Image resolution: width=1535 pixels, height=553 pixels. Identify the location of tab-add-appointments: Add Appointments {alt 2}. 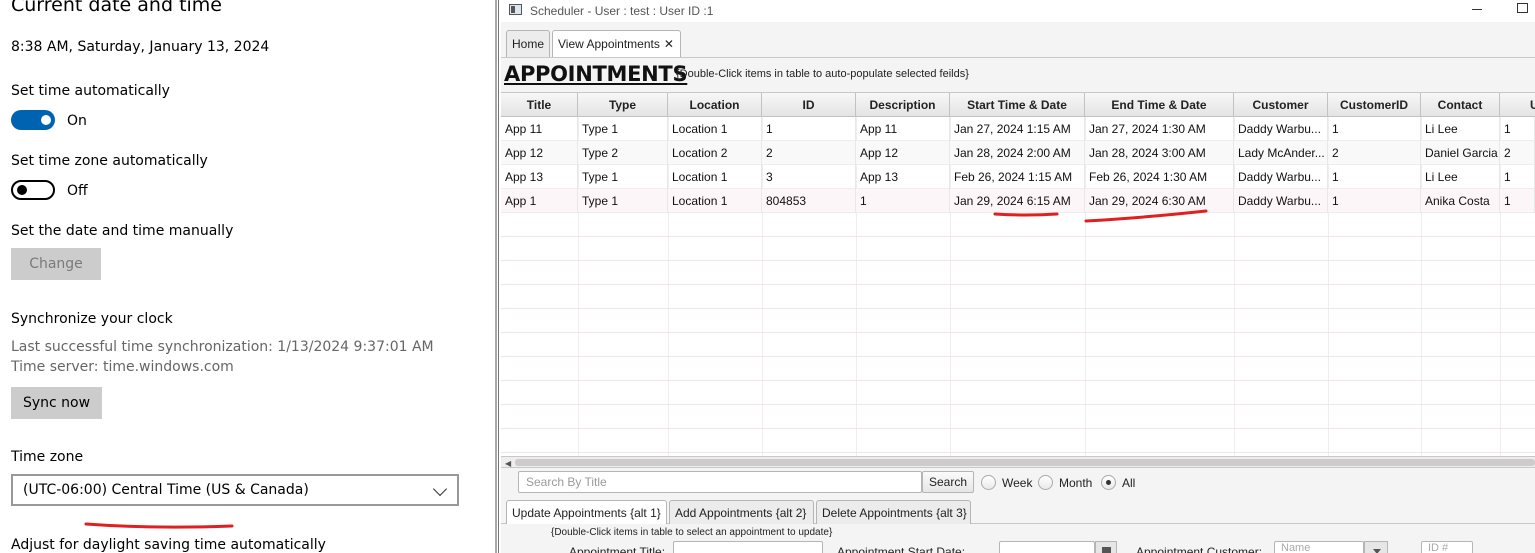
(741, 512).